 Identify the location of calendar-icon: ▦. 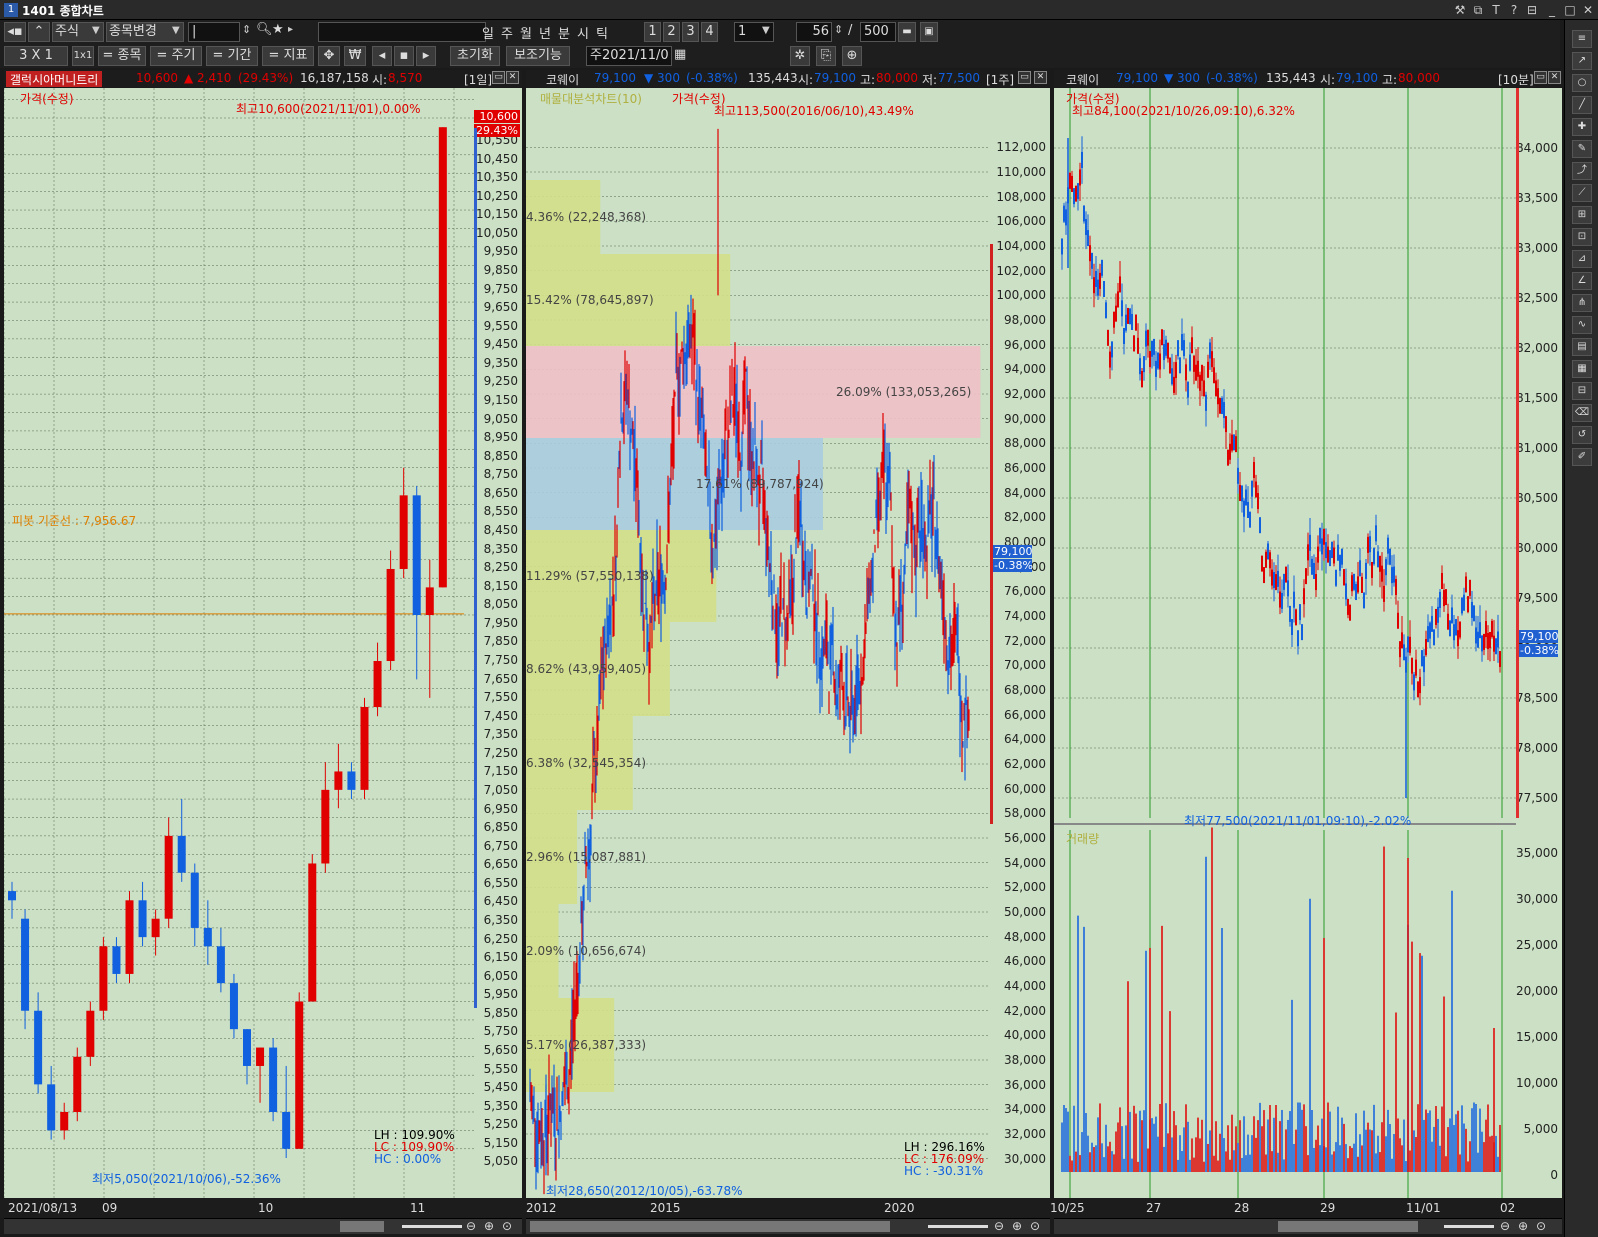
(680, 54).